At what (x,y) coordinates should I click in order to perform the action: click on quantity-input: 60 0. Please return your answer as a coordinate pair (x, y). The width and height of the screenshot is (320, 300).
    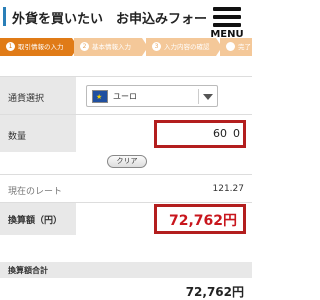
    Looking at the image, I should click on (200, 134).